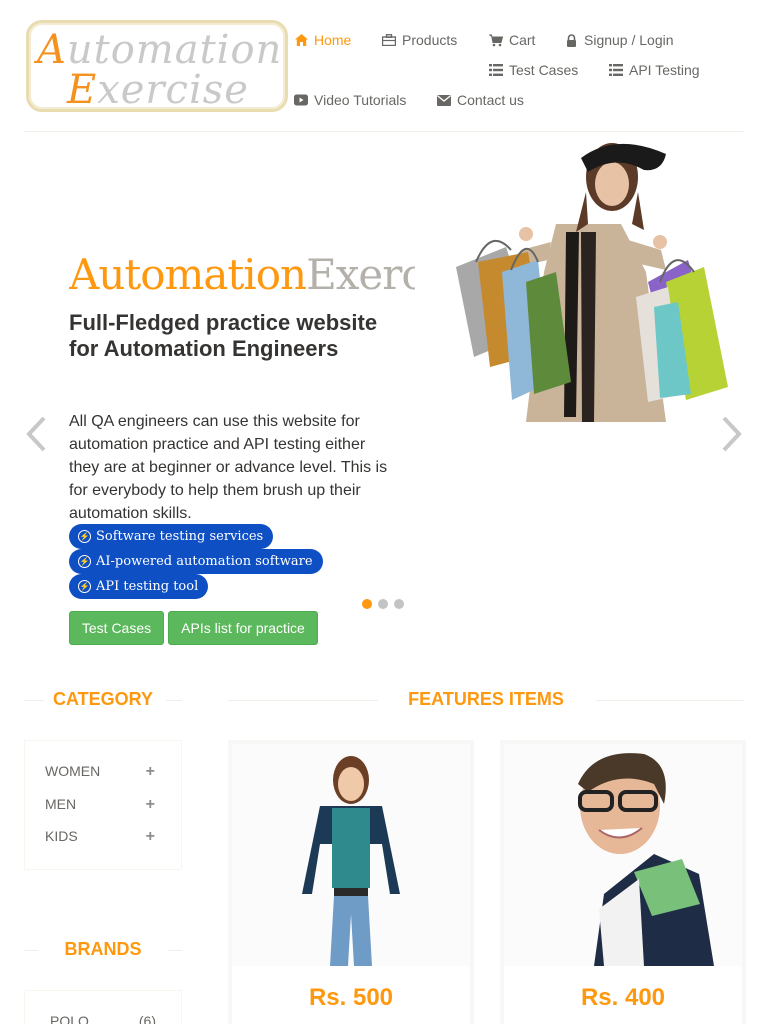 The image size is (768, 1024). Describe the element at coordinates (103, 1018) in the screenshot. I see `brand-item-polo: POLO (6)` at that location.